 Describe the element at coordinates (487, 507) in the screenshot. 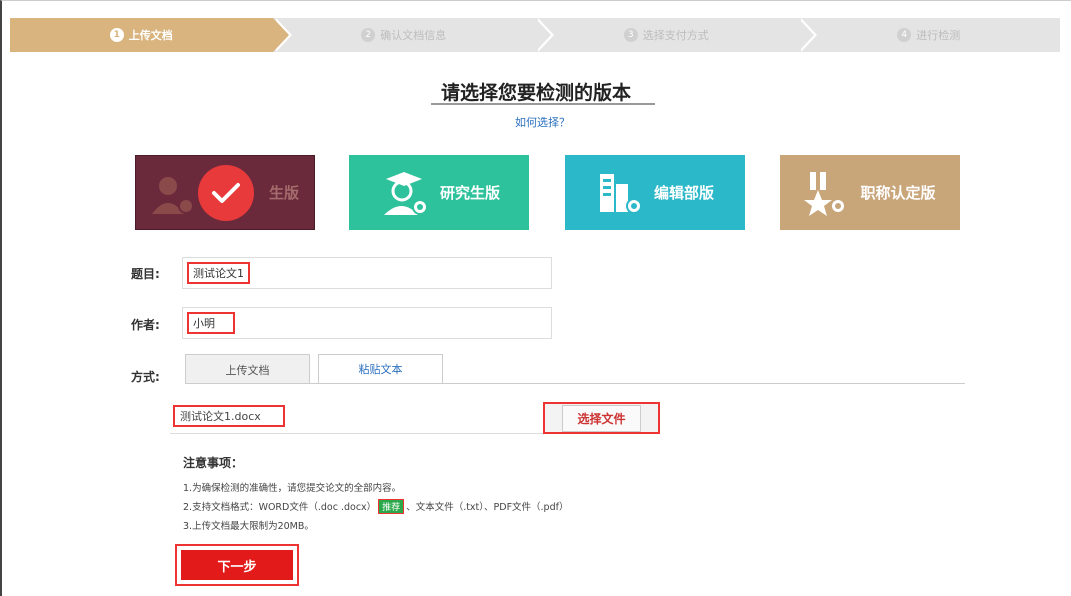

I see `note-line-2-text-after: 、文本文件（.txt）、PDF文件（.pdf）` at that location.